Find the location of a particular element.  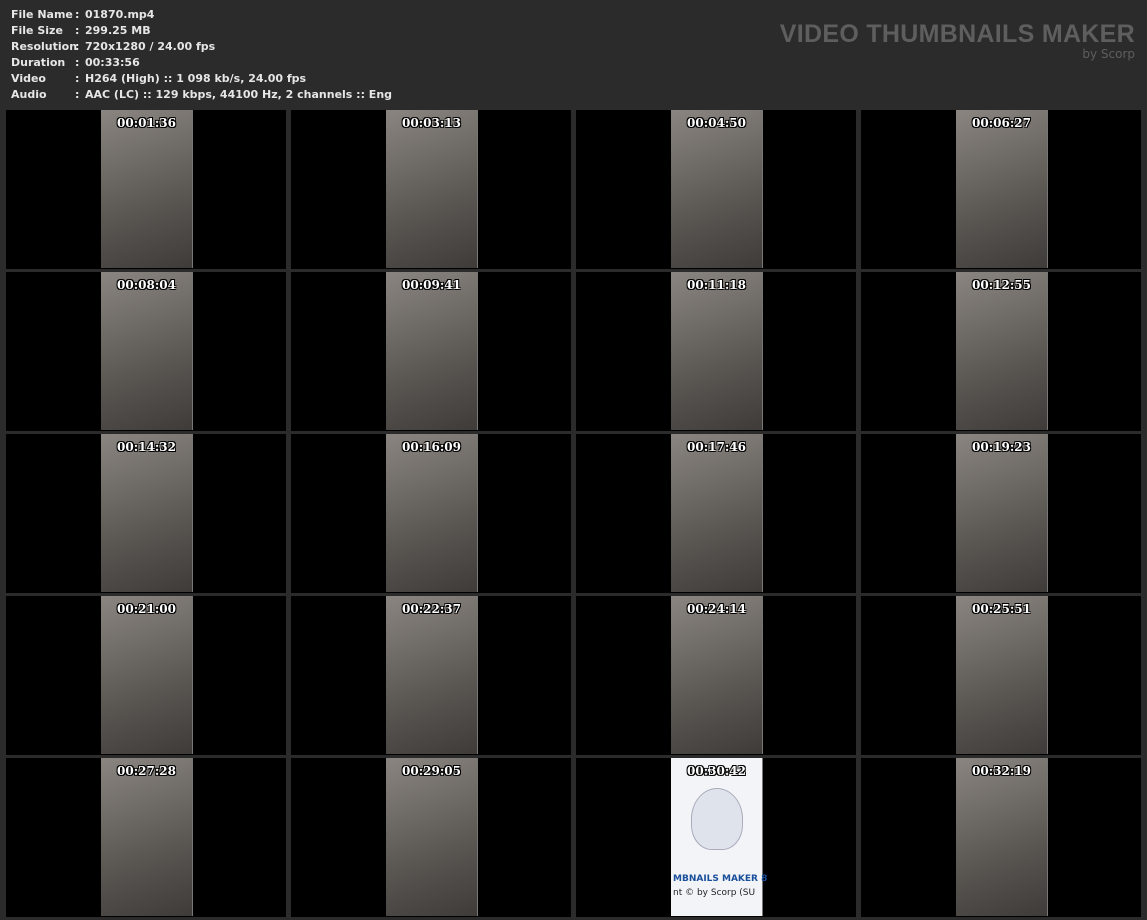

thumbnail-cell: 00:08:04 is located at coordinates (146, 351).